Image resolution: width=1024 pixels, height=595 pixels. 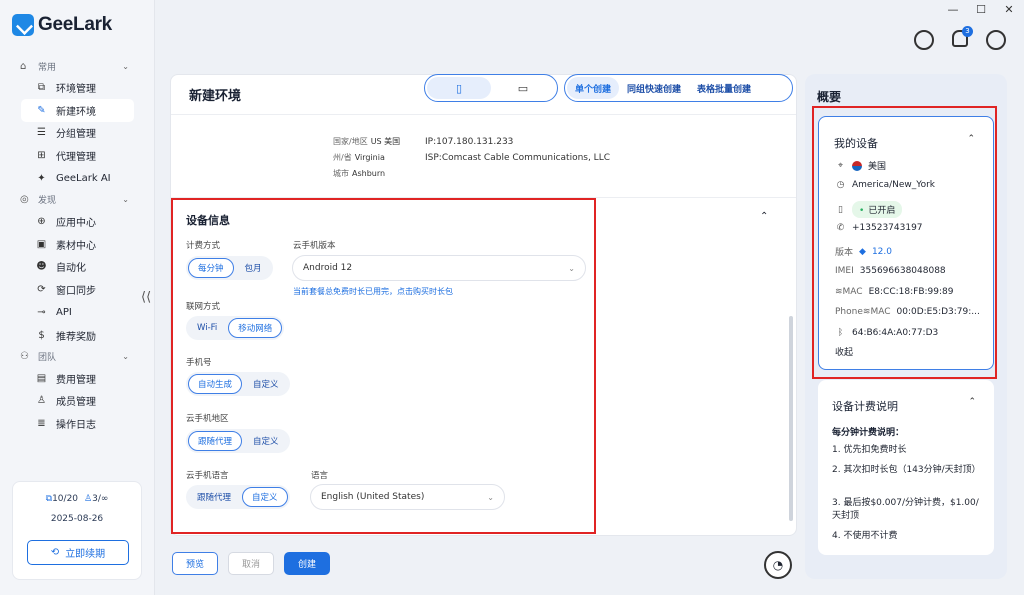 I want to click on billing-rule: 1. 优先扣免费时长, so click(x=869, y=450).